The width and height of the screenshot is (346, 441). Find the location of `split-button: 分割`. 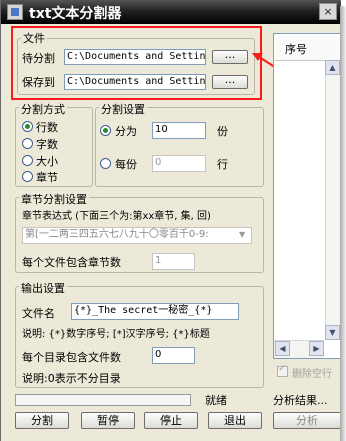

split-button: 分割 is located at coordinates (42, 420).